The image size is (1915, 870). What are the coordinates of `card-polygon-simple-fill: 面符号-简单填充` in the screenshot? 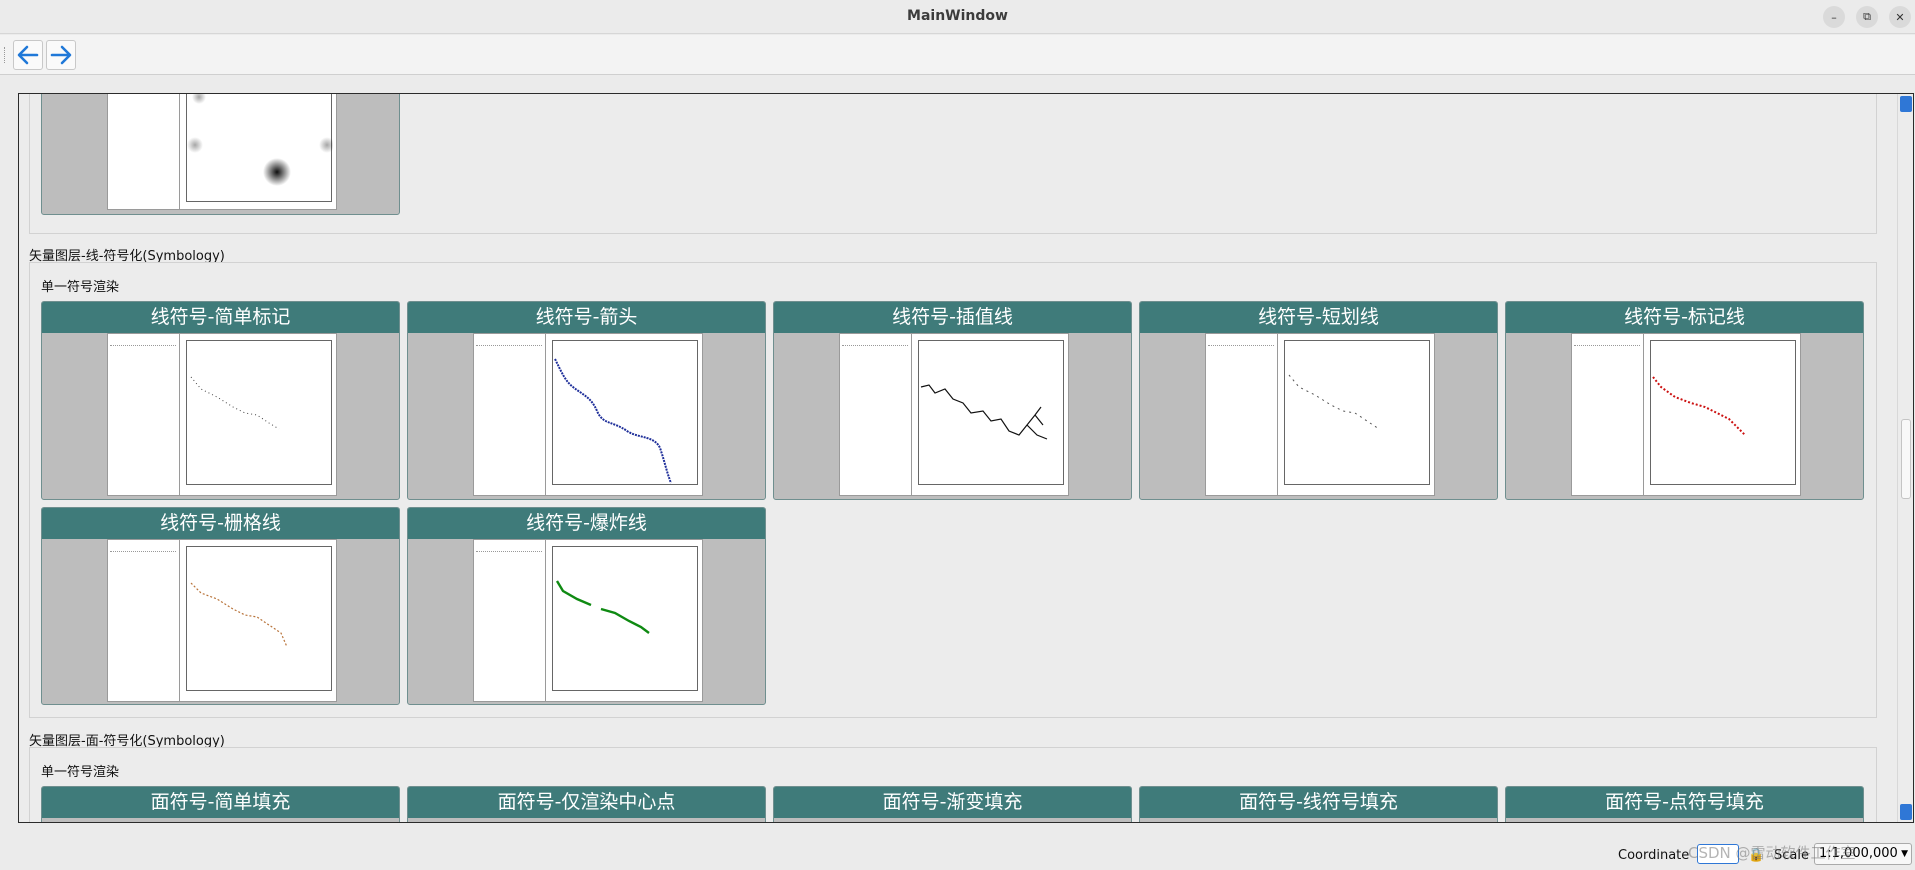 It's located at (220, 804).